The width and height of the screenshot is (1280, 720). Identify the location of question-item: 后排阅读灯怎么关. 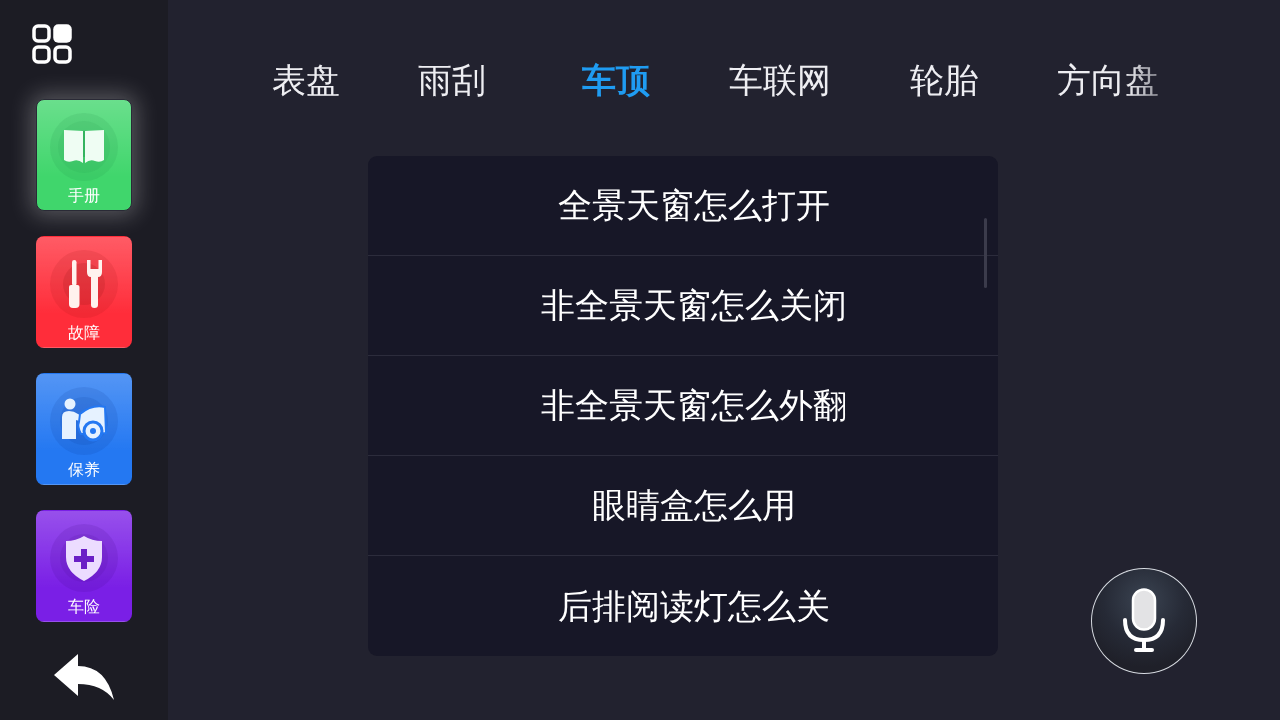
(683, 606).